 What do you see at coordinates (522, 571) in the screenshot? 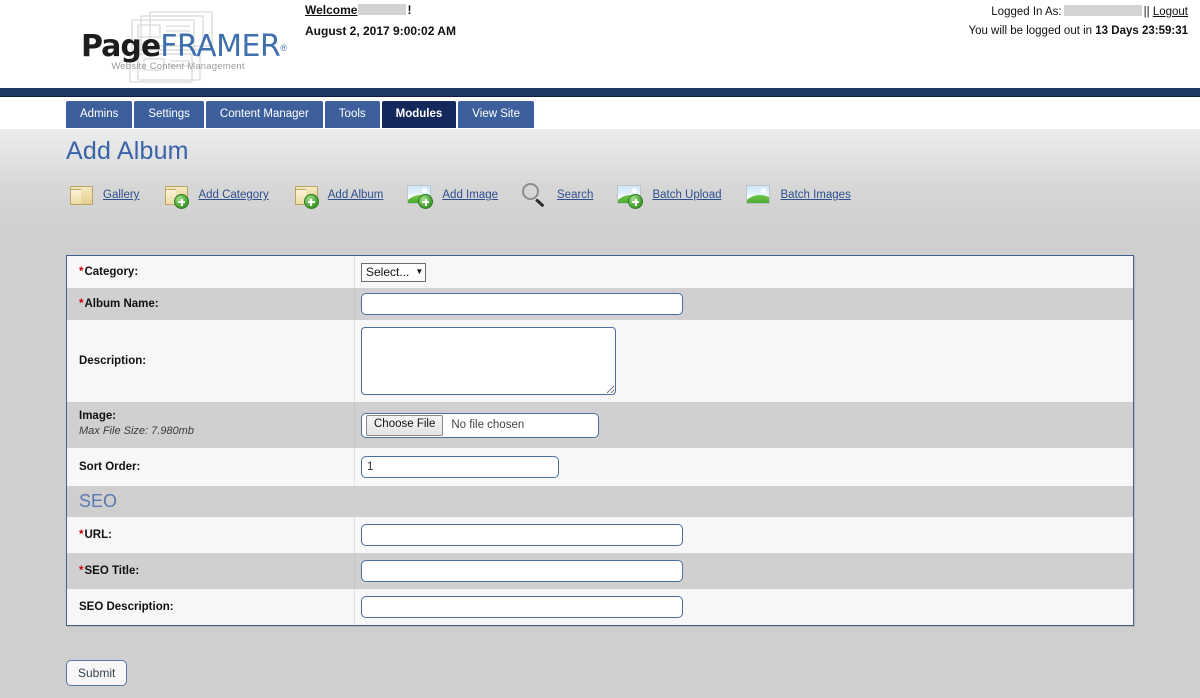
I see `seo-title-input` at bounding box center [522, 571].